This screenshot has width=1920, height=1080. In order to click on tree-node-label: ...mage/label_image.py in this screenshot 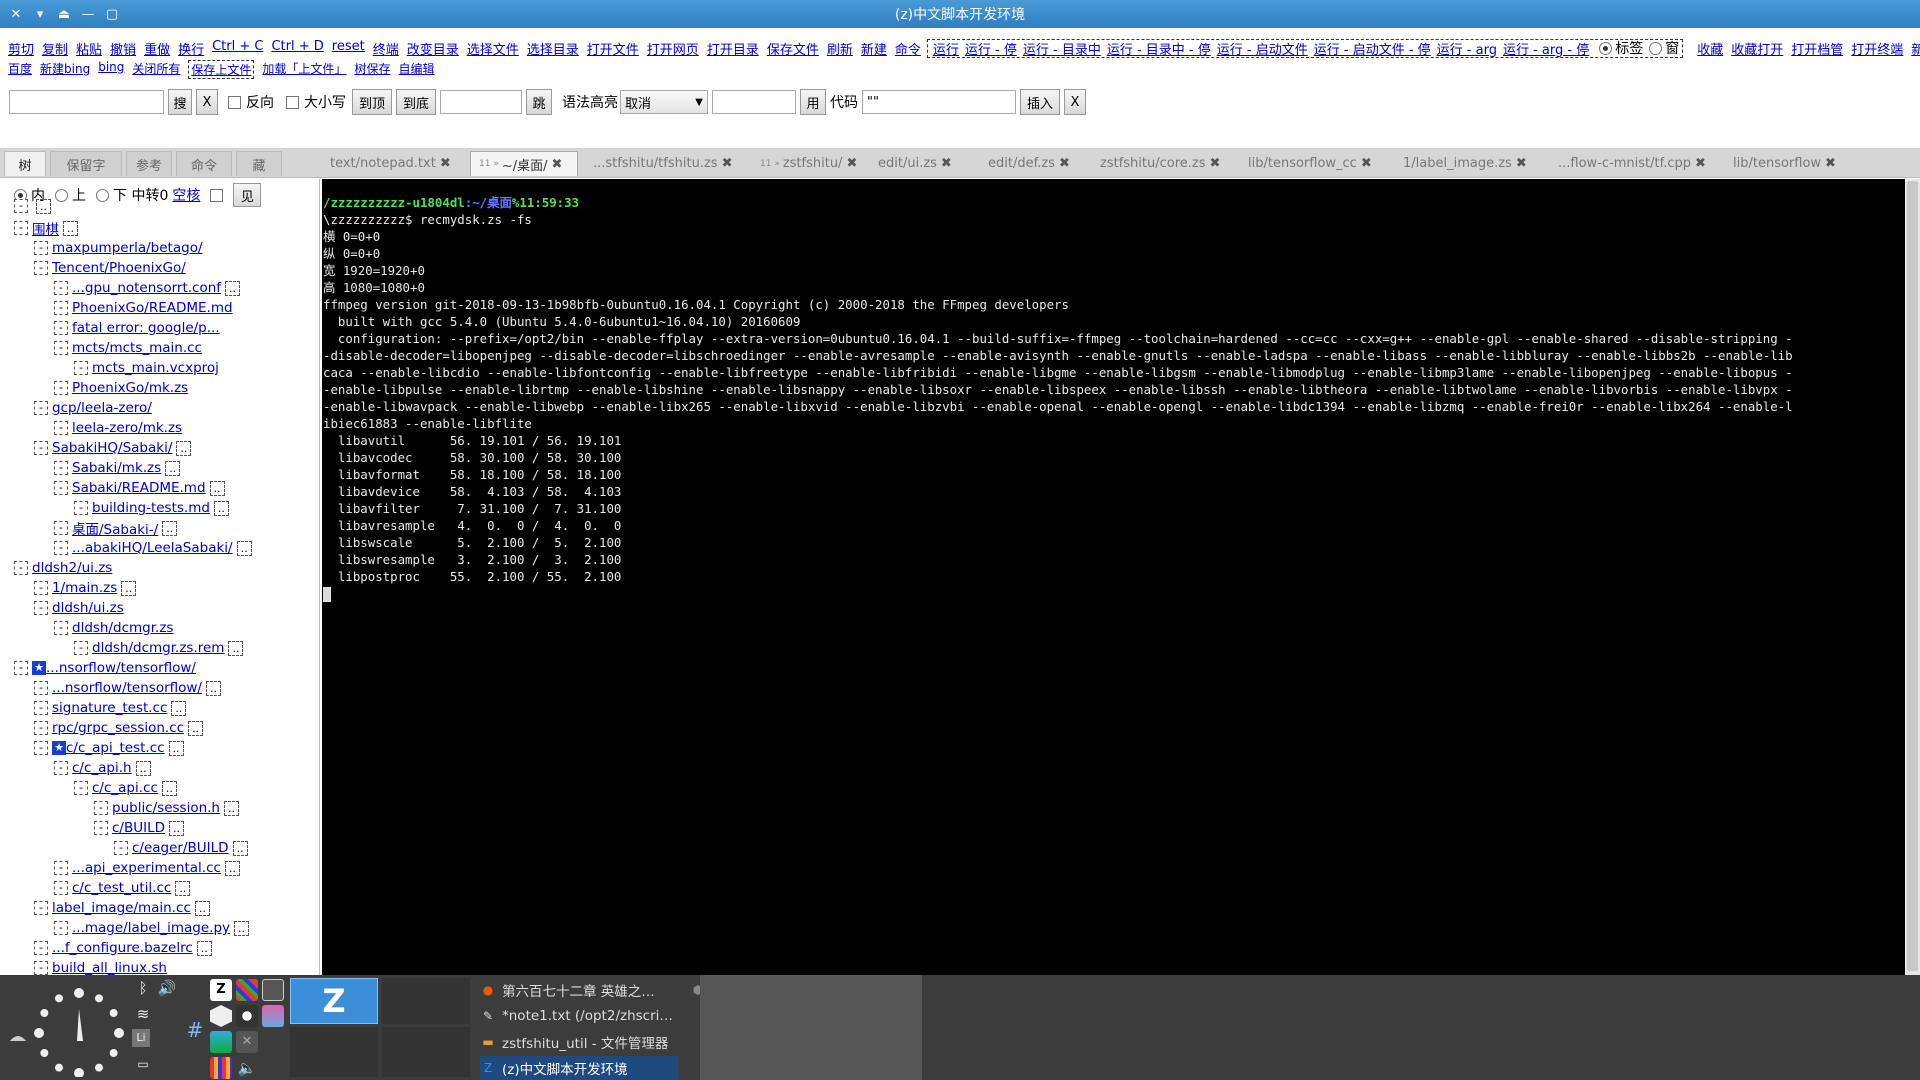, I will do `click(151, 928)`.